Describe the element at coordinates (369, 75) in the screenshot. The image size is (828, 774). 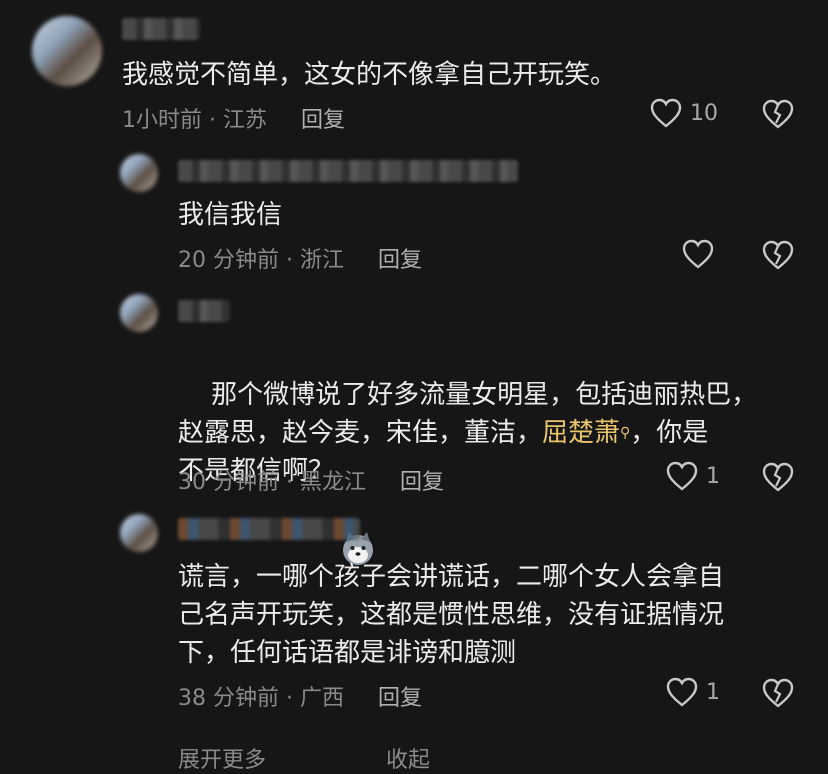
I see `comment-text: 我感觉不简单，这女的不像拿自己开玩笑。` at that location.